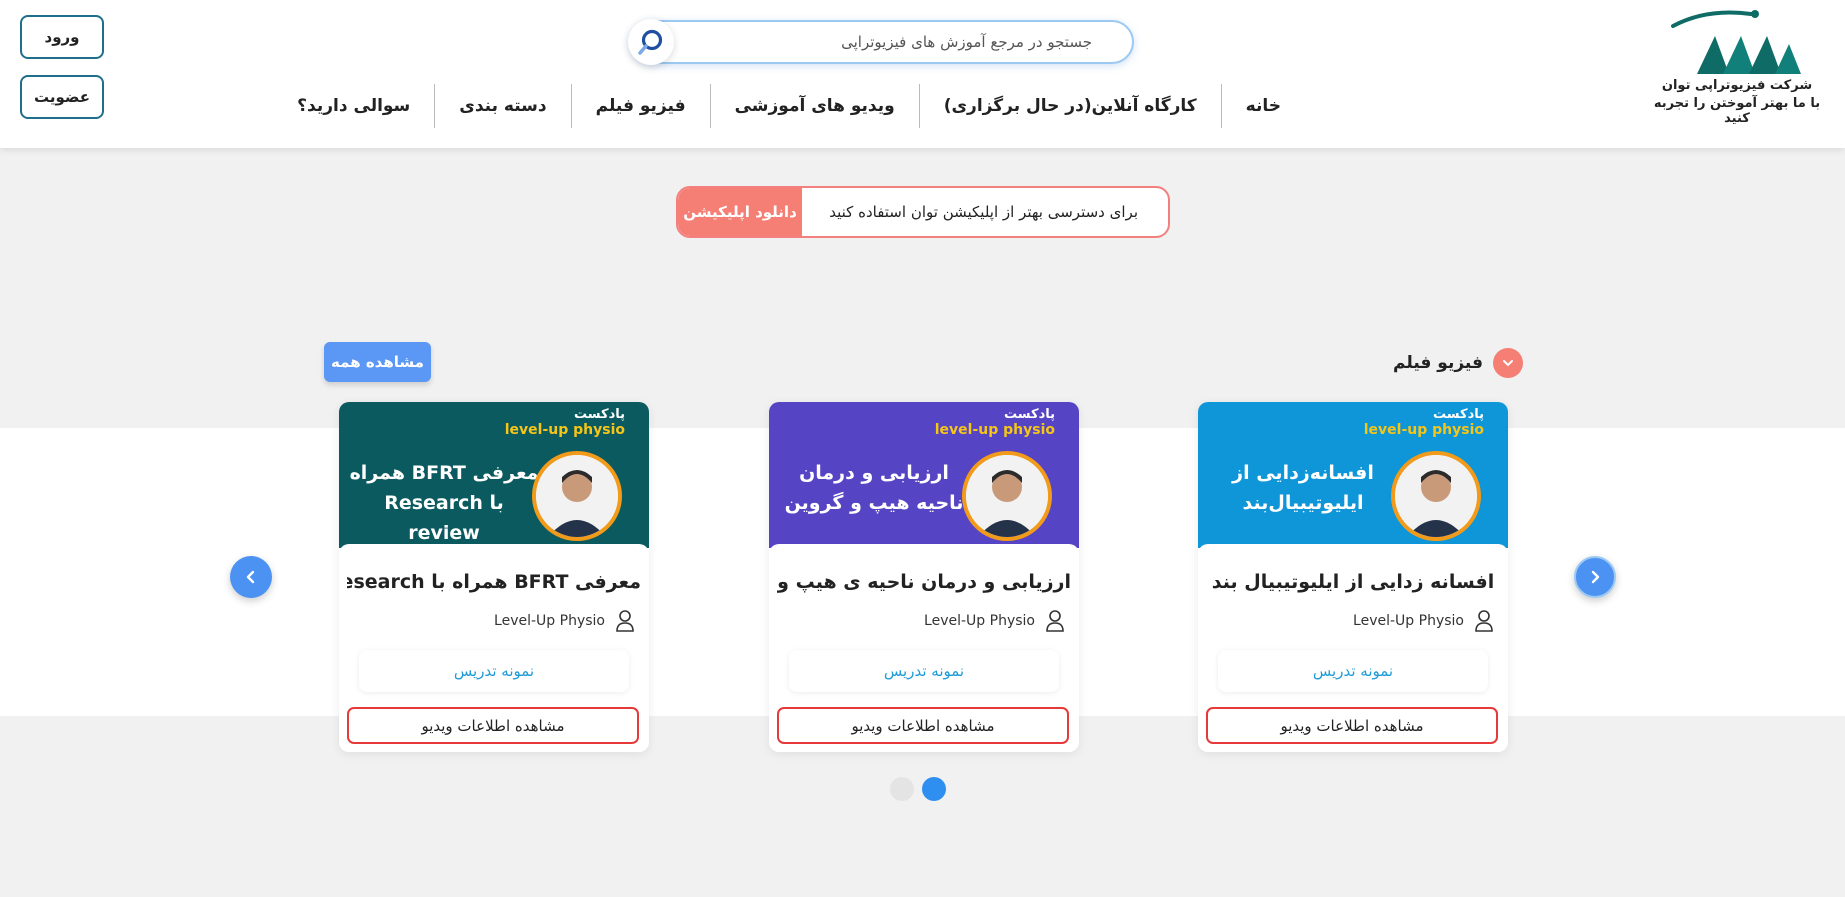 This screenshot has width=1845, height=897. Describe the element at coordinates (1438, 363) in the screenshot. I see `section-title: فیزیو فیلم` at that location.